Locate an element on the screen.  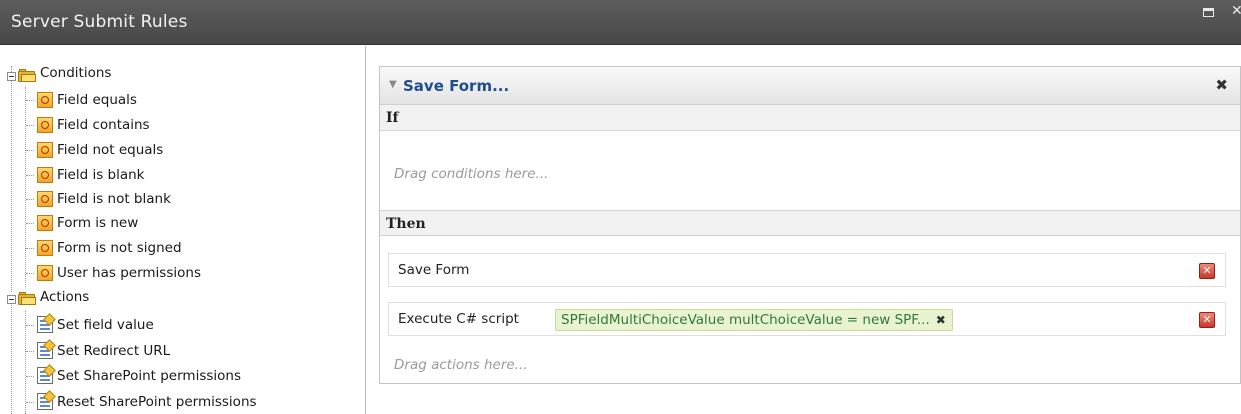
tree-item-user-has-permissions: User has permissions is located at coordinates (180, 273).